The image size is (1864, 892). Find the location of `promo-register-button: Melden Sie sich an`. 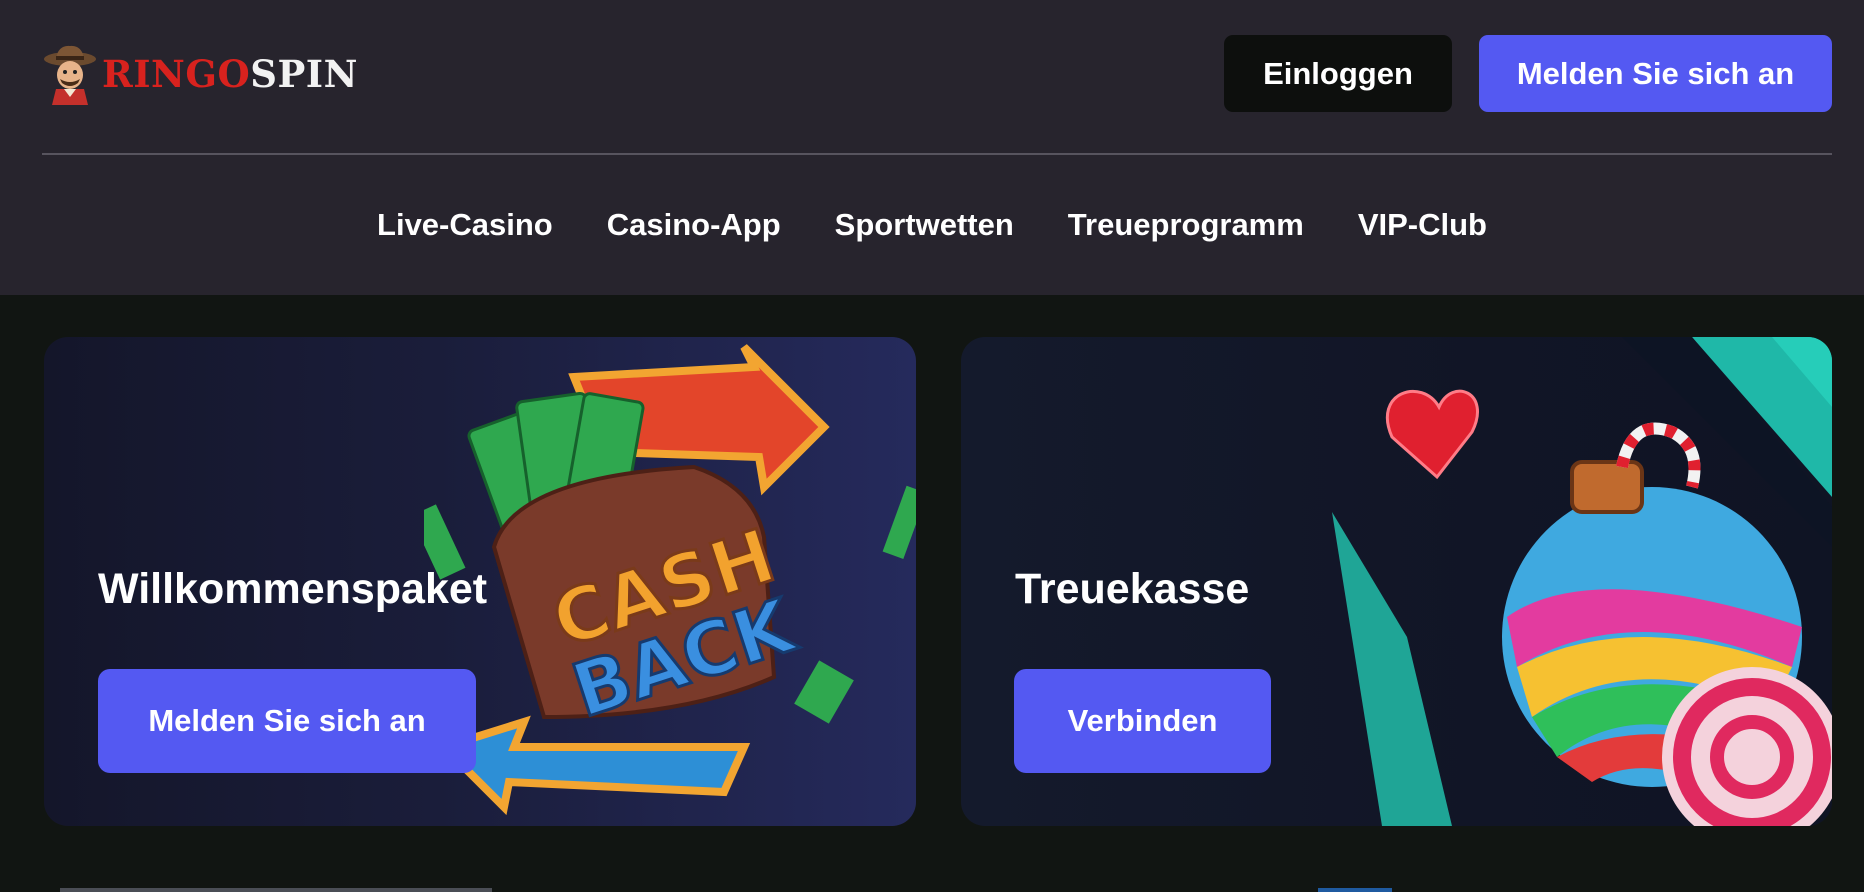

promo-register-button: Melden Sie sich an is located at coordinates (287, 721).